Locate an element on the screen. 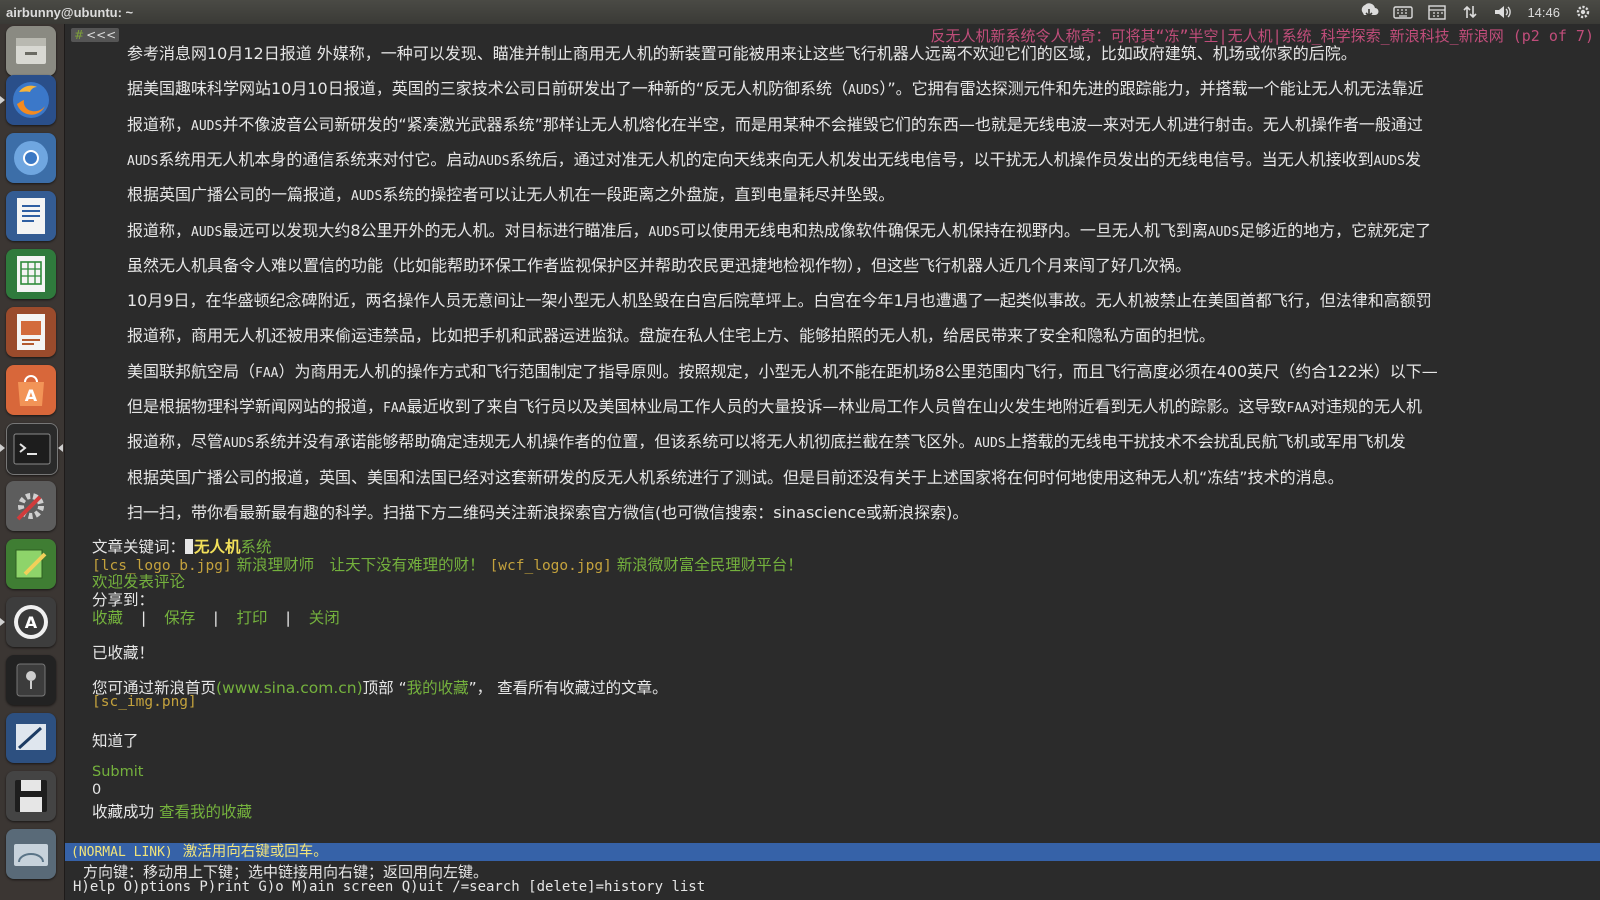 The width and height of the screenshot is (1600, 900). back-button: # <<< is located at coordinates (95, 35).